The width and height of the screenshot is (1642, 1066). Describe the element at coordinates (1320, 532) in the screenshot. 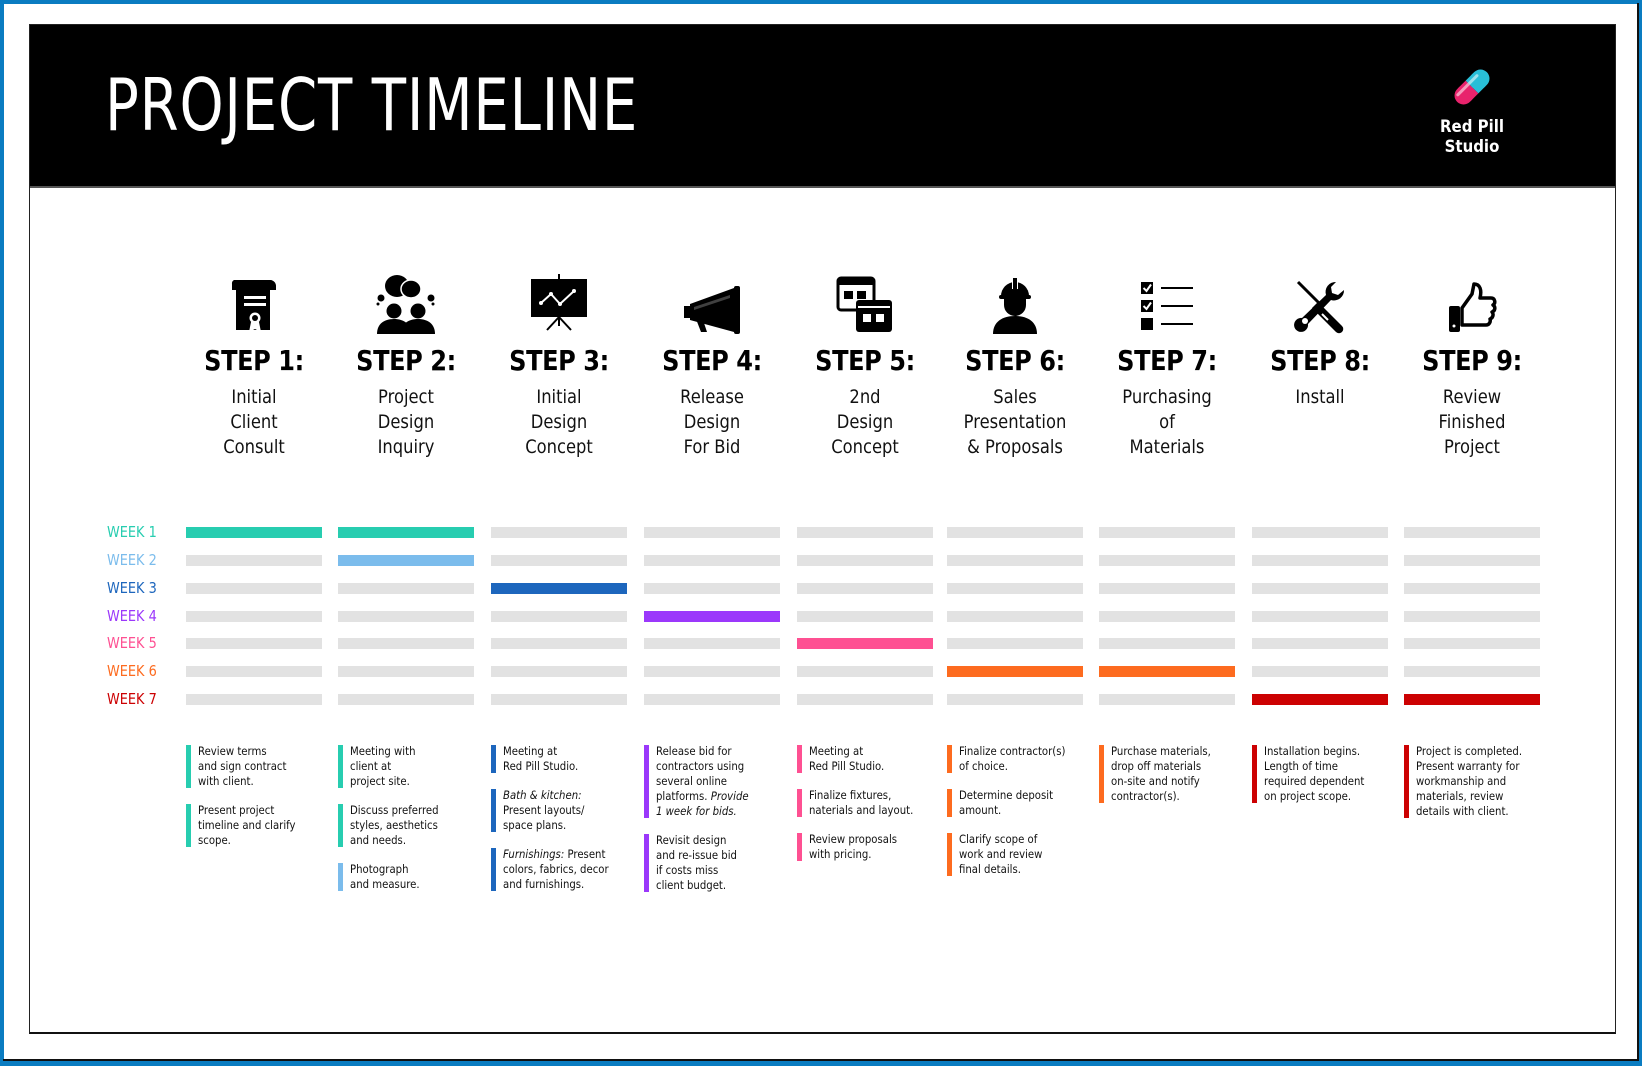

I see `empty-bar-step8-week1` at that location.